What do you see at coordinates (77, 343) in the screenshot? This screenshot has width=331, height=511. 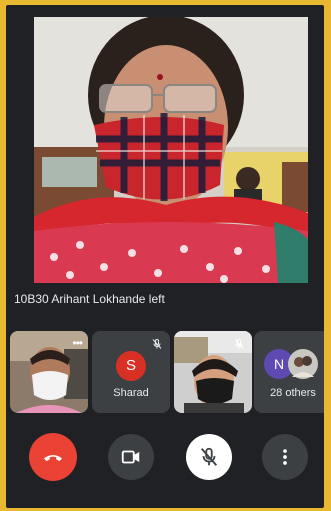 I see `more-options-icon: •••` at bounding box center [77, 343].